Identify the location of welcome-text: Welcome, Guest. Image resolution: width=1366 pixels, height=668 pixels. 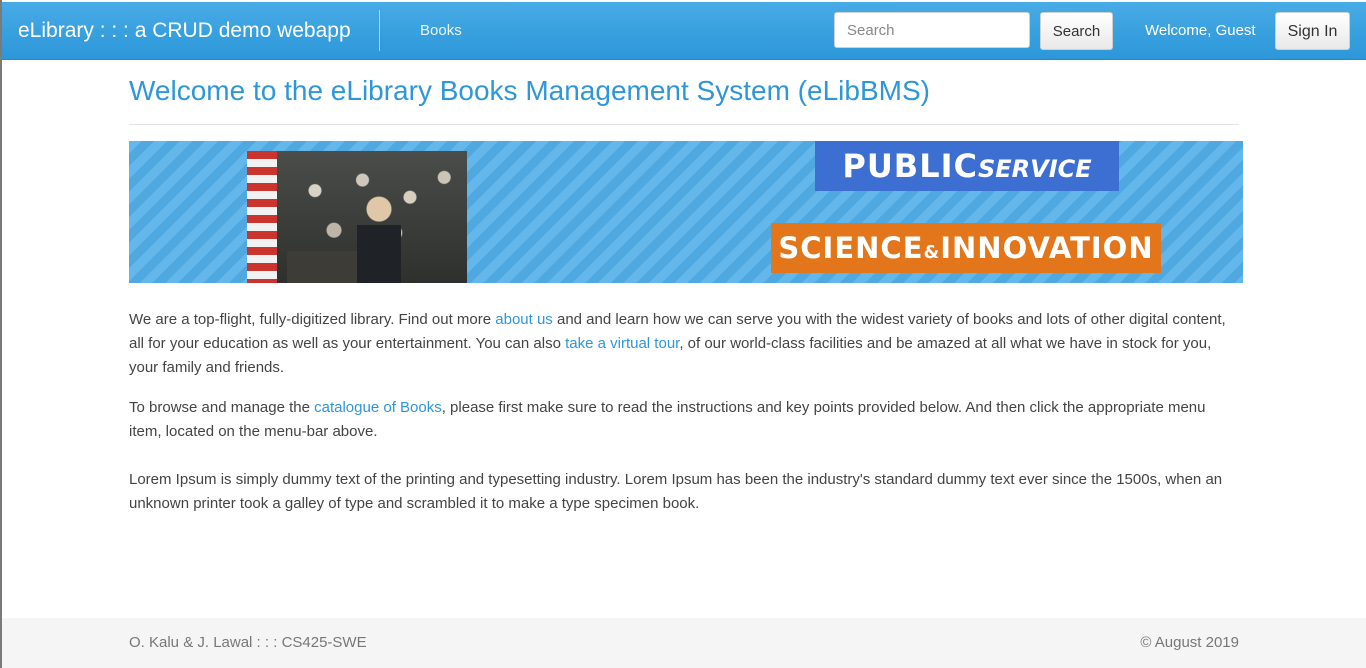
(1200, 30).